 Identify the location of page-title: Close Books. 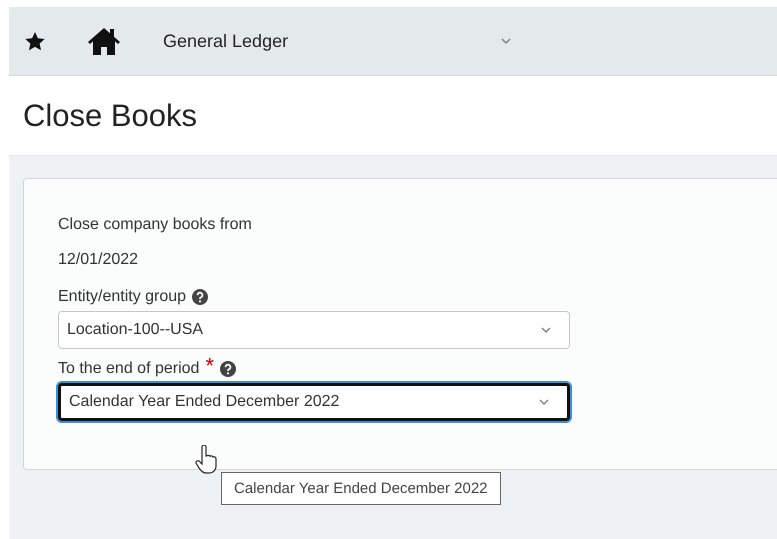
(110, 115).